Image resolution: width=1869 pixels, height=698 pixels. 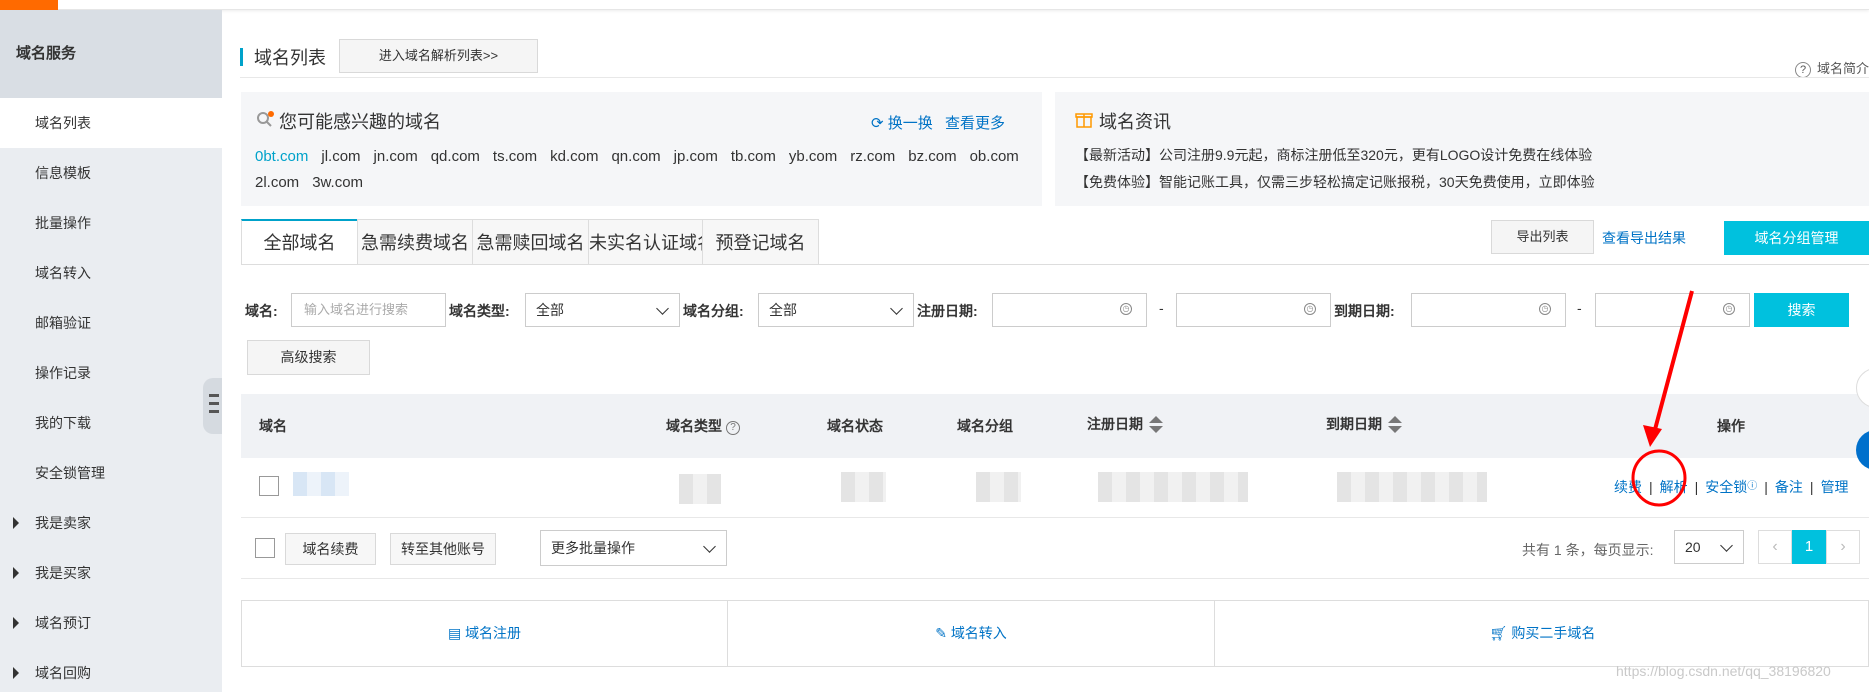 I want to click on sidebar-item-downloads: 我的下载, so click(x=111, y=423).